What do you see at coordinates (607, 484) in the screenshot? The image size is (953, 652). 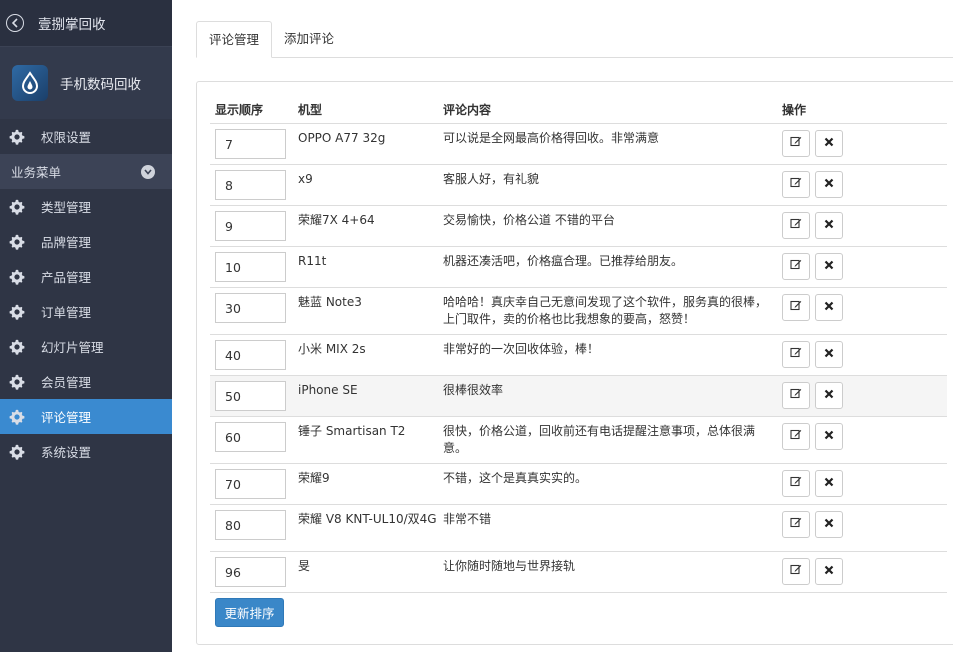 I see `content-cell: 不错，这个是真真实实的。` at bounding box center [607, 484].